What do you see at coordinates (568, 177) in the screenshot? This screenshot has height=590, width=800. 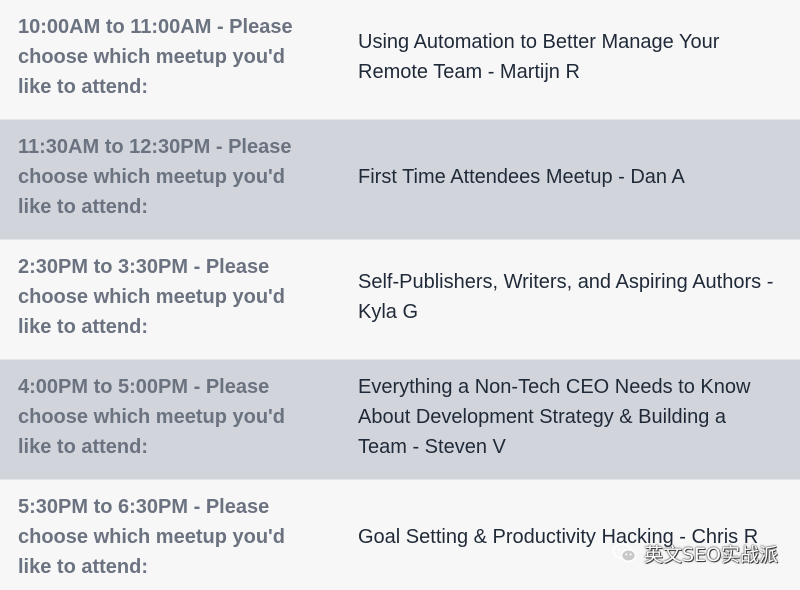 I see `meetup-option: First Time Attendees Meetup - Dan A` at bounding box center [568, 177].